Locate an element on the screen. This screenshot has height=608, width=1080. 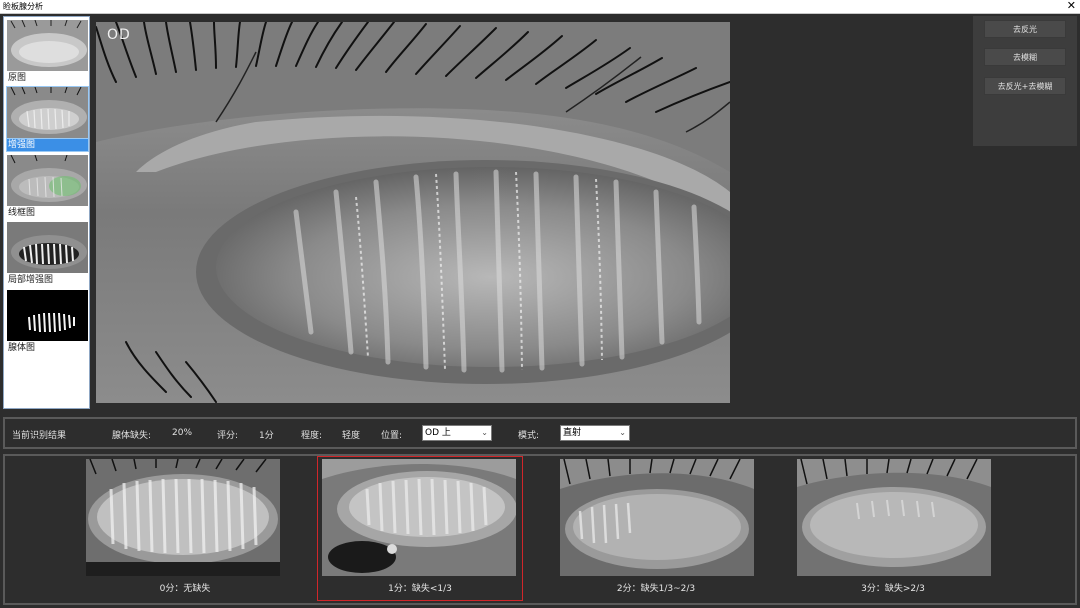
eye-side-label: OD is located at coordinates (119, 35).